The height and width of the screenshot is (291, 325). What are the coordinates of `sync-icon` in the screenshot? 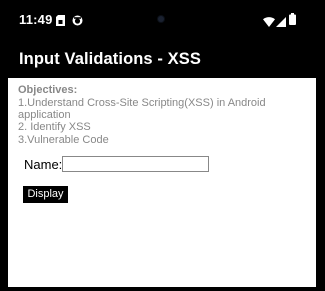 It's located at (77, 22).